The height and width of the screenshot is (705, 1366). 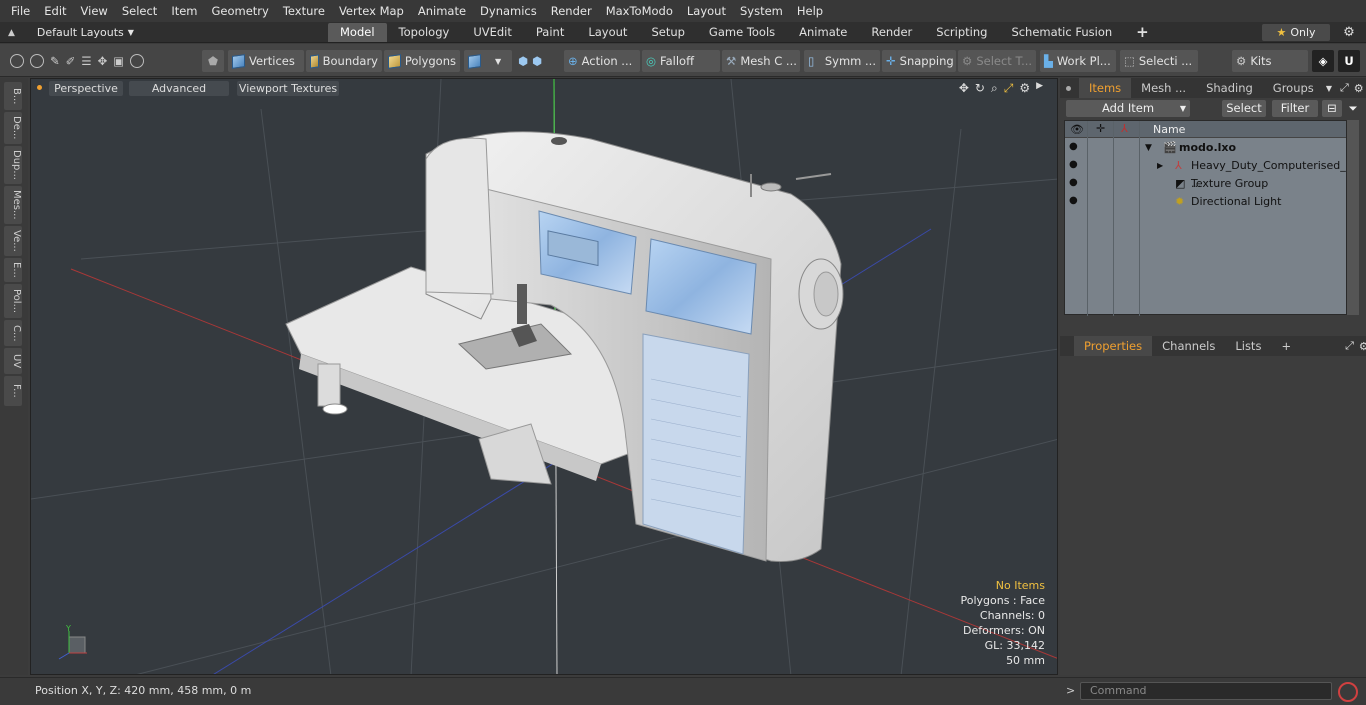 What do you see at coordinates (71, 32) in the screenshot?
I see `layout-selector: ▲ Default Layouts ▼` at bounding box center [71, 32].